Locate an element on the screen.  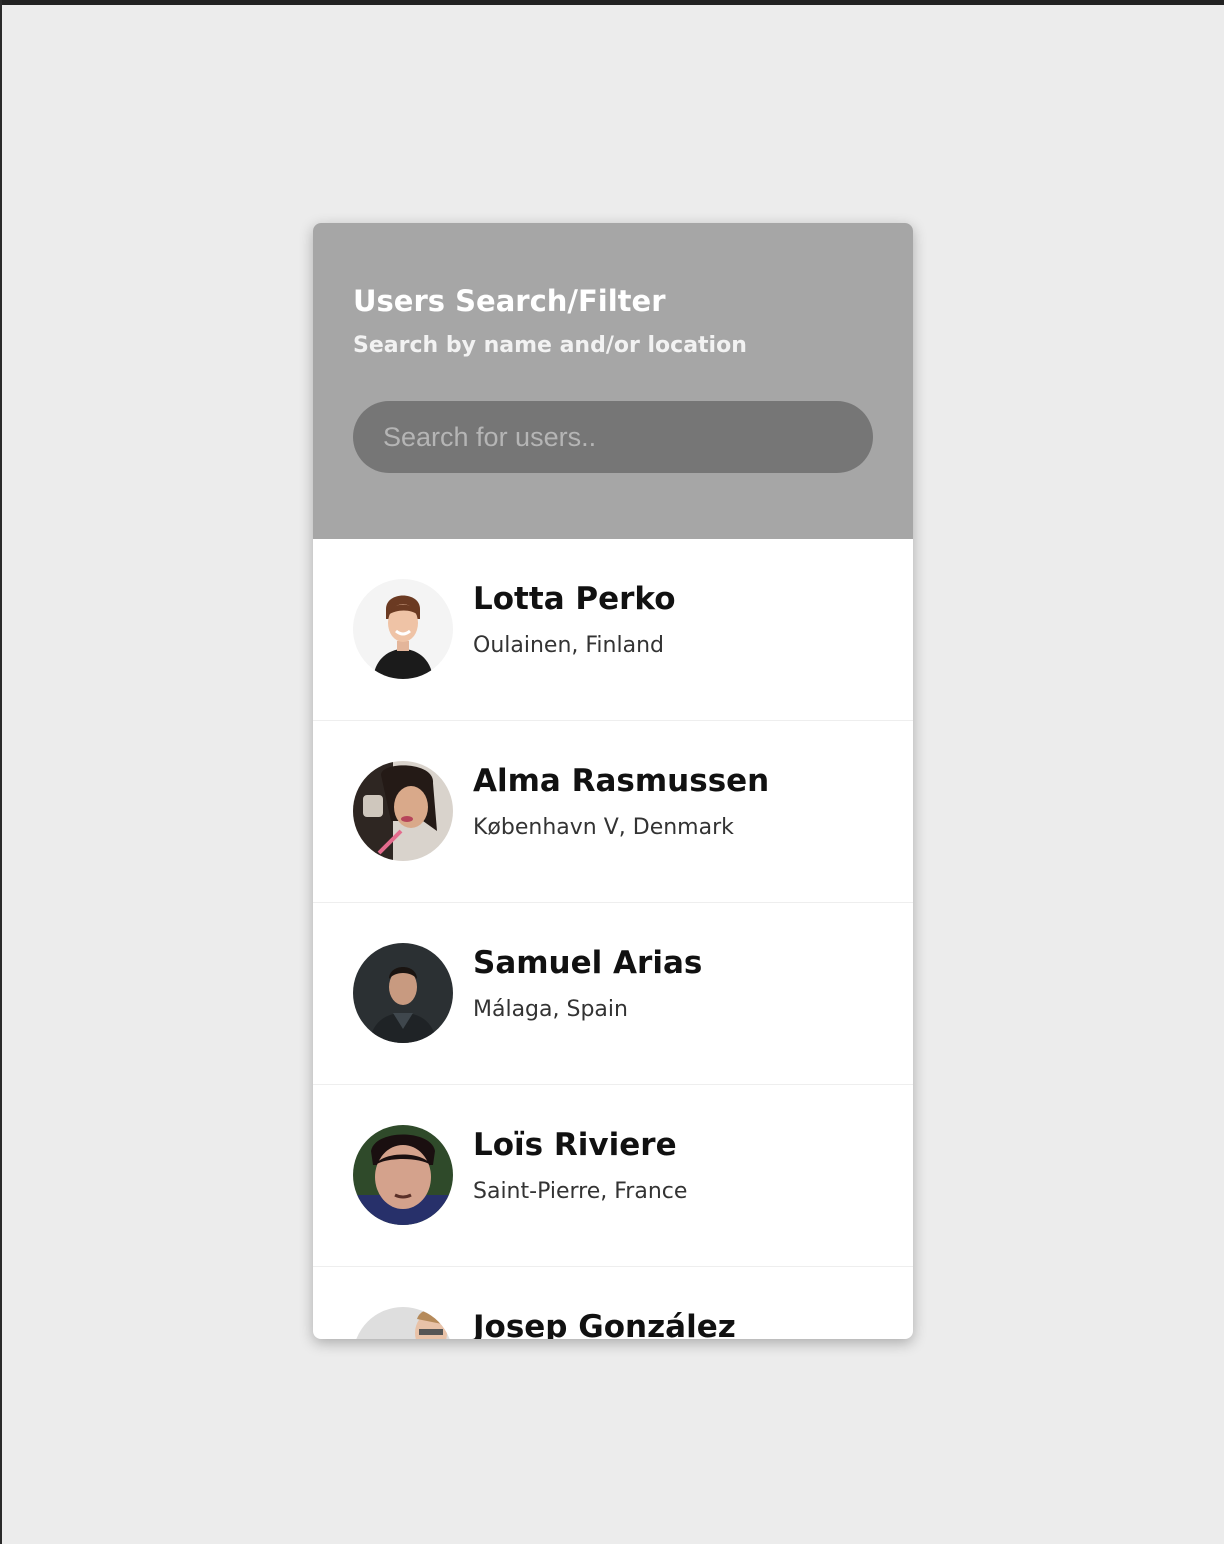
user-list-item: Lotta Perko Oulainen, Finland is located at coordinates (613, 630).